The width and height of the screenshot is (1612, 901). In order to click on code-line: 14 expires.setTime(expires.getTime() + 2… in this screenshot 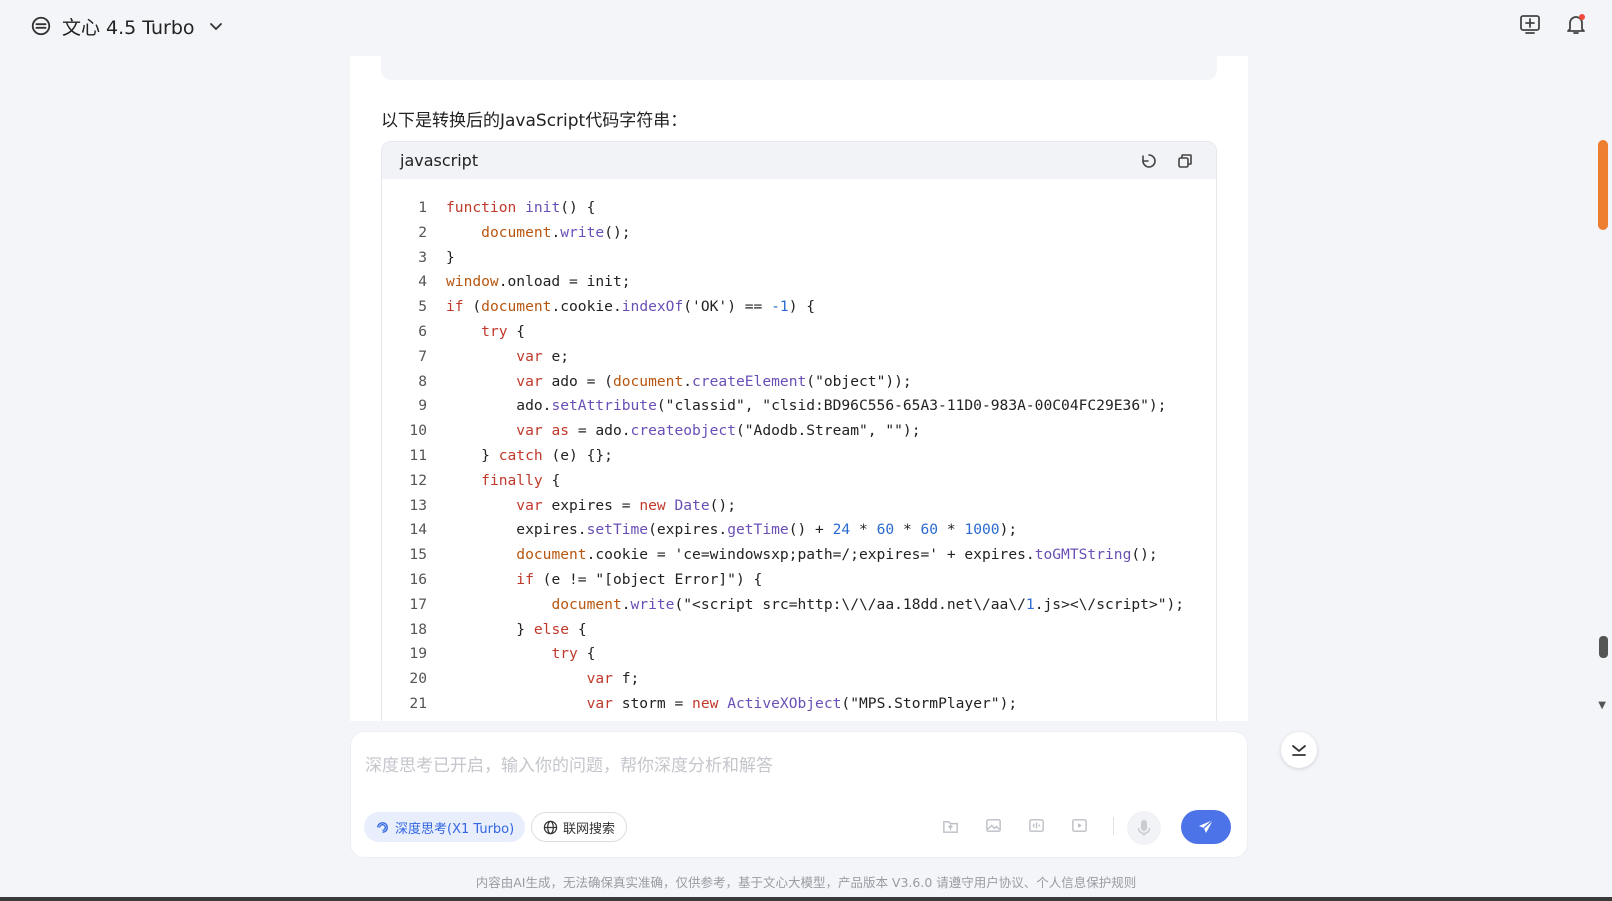, I will do `click(799, 530)`.